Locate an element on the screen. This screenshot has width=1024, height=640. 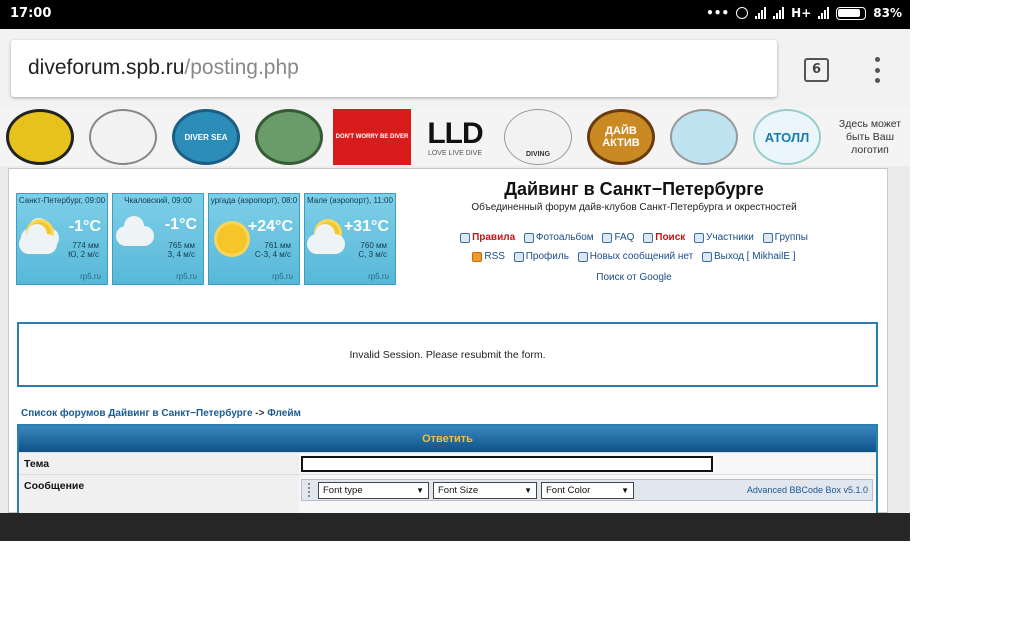
message-label: Сообщение is located at coordinates (54, 486).